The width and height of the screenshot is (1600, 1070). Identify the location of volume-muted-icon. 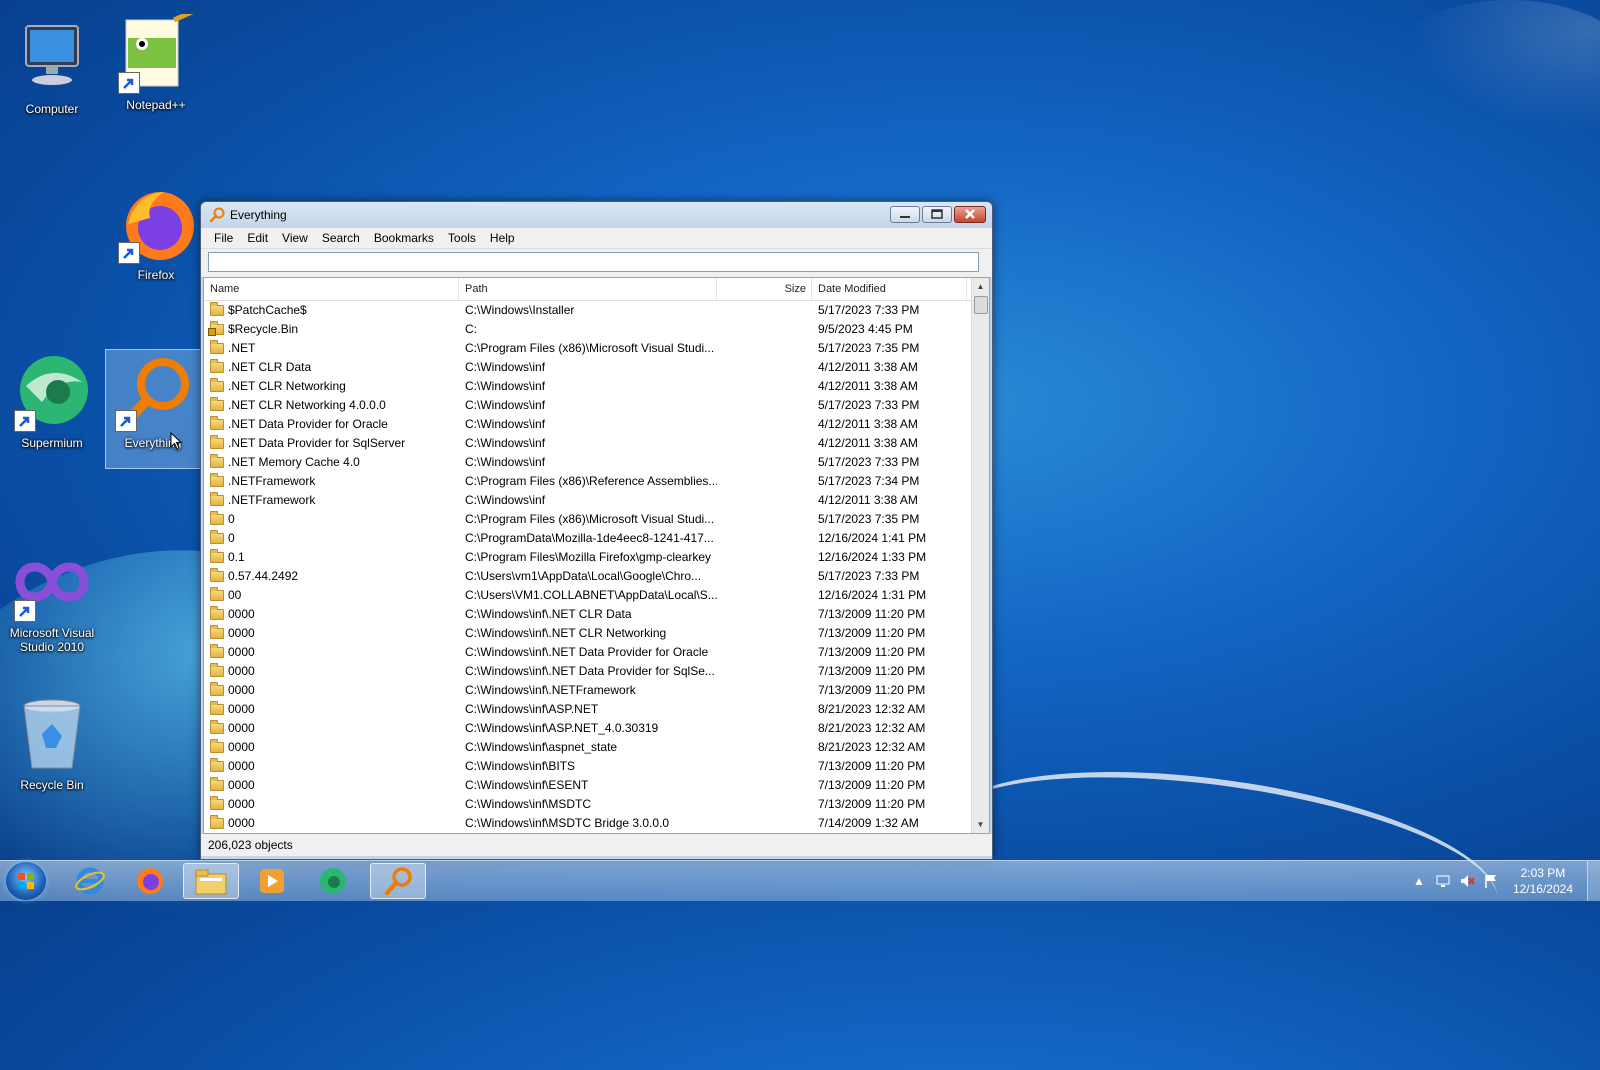
(1467, 881).